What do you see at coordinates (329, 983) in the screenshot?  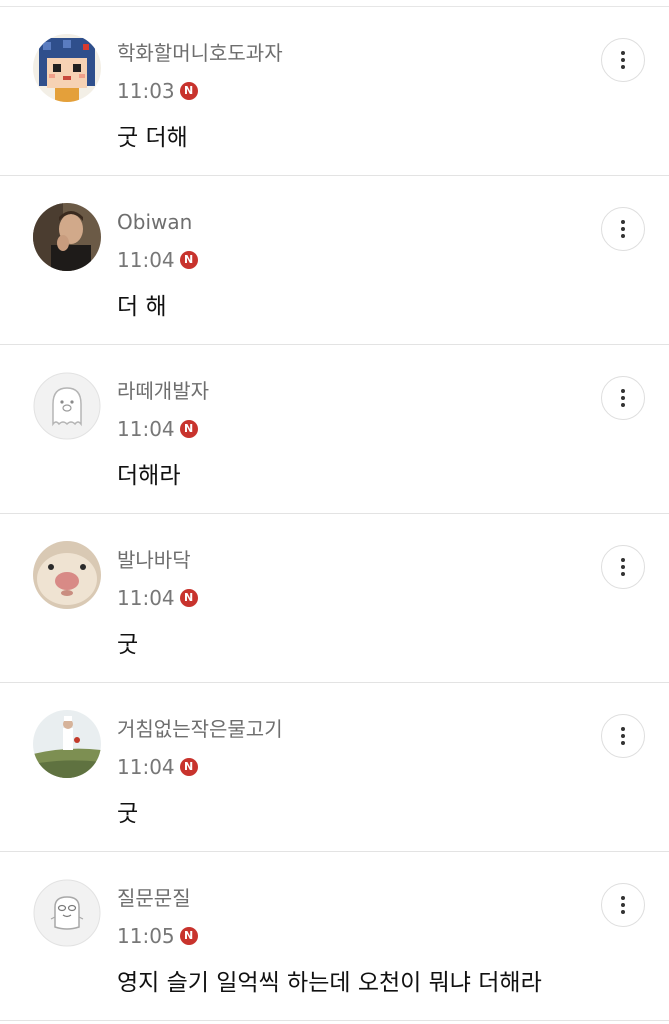 I see `comment-text: 영지 슬기 일억씩 하는데 오천이 뭐냐 더해라` at bounding box center [329, 983].